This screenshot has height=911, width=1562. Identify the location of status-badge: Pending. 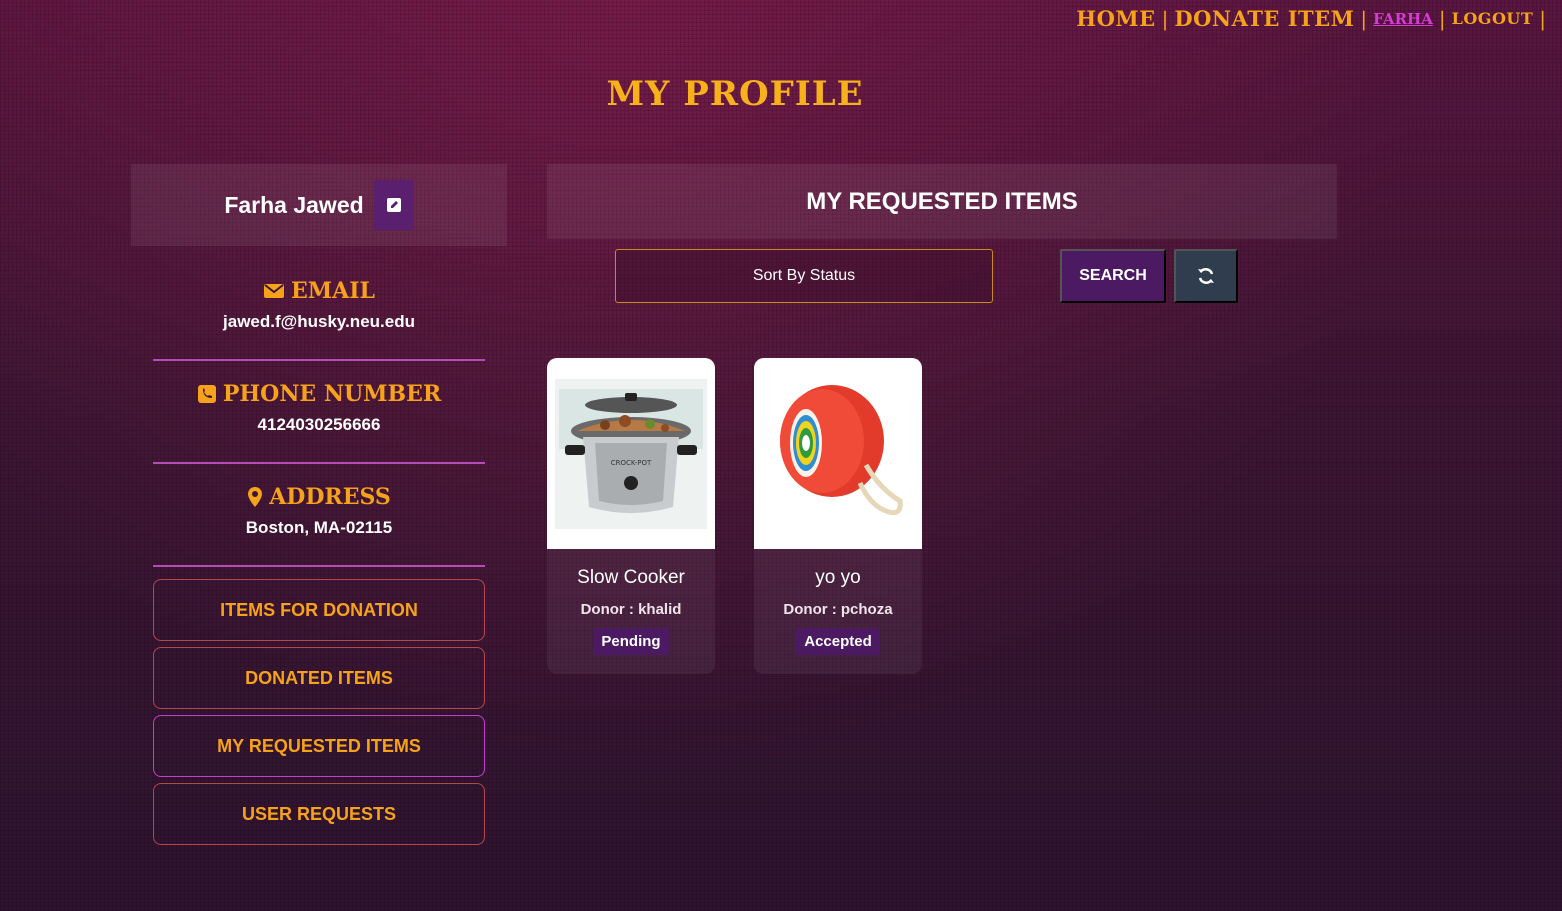
(631, 641).